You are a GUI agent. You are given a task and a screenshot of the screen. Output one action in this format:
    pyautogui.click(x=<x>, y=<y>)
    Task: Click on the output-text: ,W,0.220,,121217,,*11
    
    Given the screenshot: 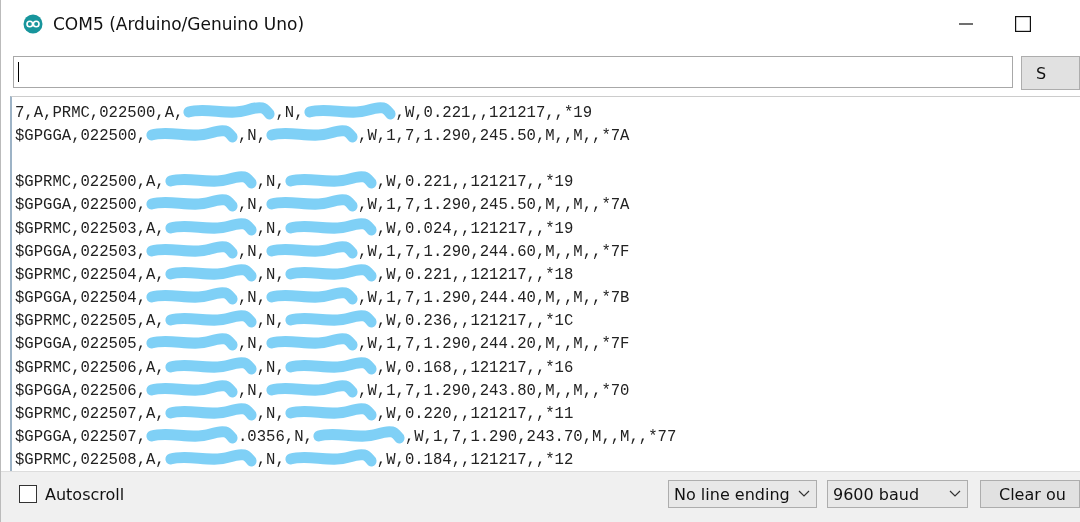 What is the action you would take?
    pyautogui.click(x=475, y=414)
    